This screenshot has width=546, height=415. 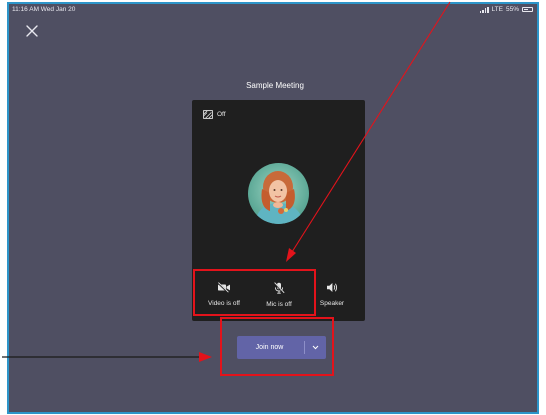 What do you see at coordinates (497, 9) in the screenshot?
I see `network-label: LTE` at bounding box center [497, 9].